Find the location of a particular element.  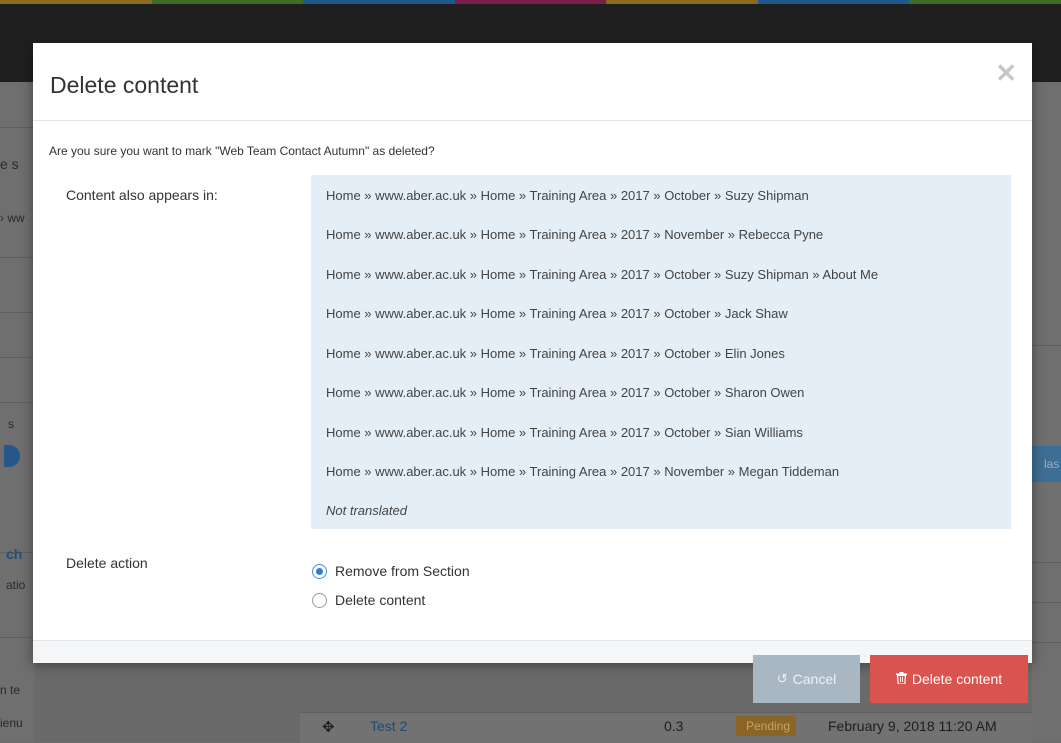

background-text-fragment: atio is located at coordinates (16, 585).